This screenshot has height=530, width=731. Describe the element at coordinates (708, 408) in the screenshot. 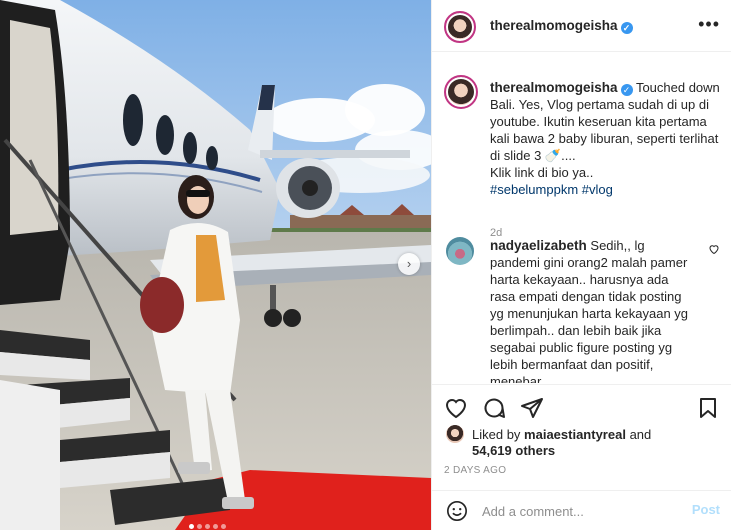

I see `save-icon` at that location.